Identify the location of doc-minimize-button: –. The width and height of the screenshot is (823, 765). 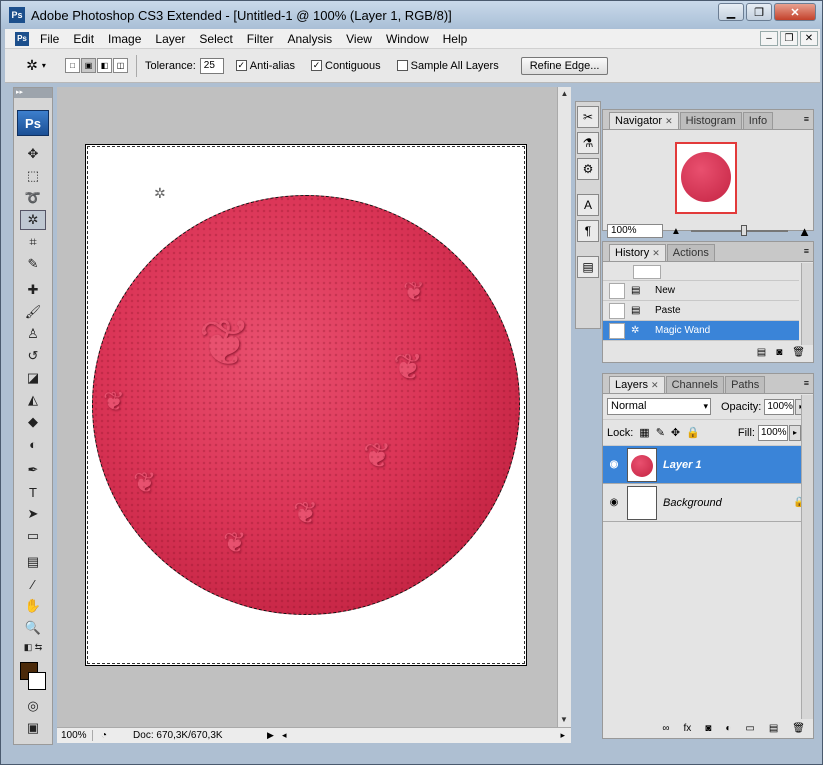
(769, 38).